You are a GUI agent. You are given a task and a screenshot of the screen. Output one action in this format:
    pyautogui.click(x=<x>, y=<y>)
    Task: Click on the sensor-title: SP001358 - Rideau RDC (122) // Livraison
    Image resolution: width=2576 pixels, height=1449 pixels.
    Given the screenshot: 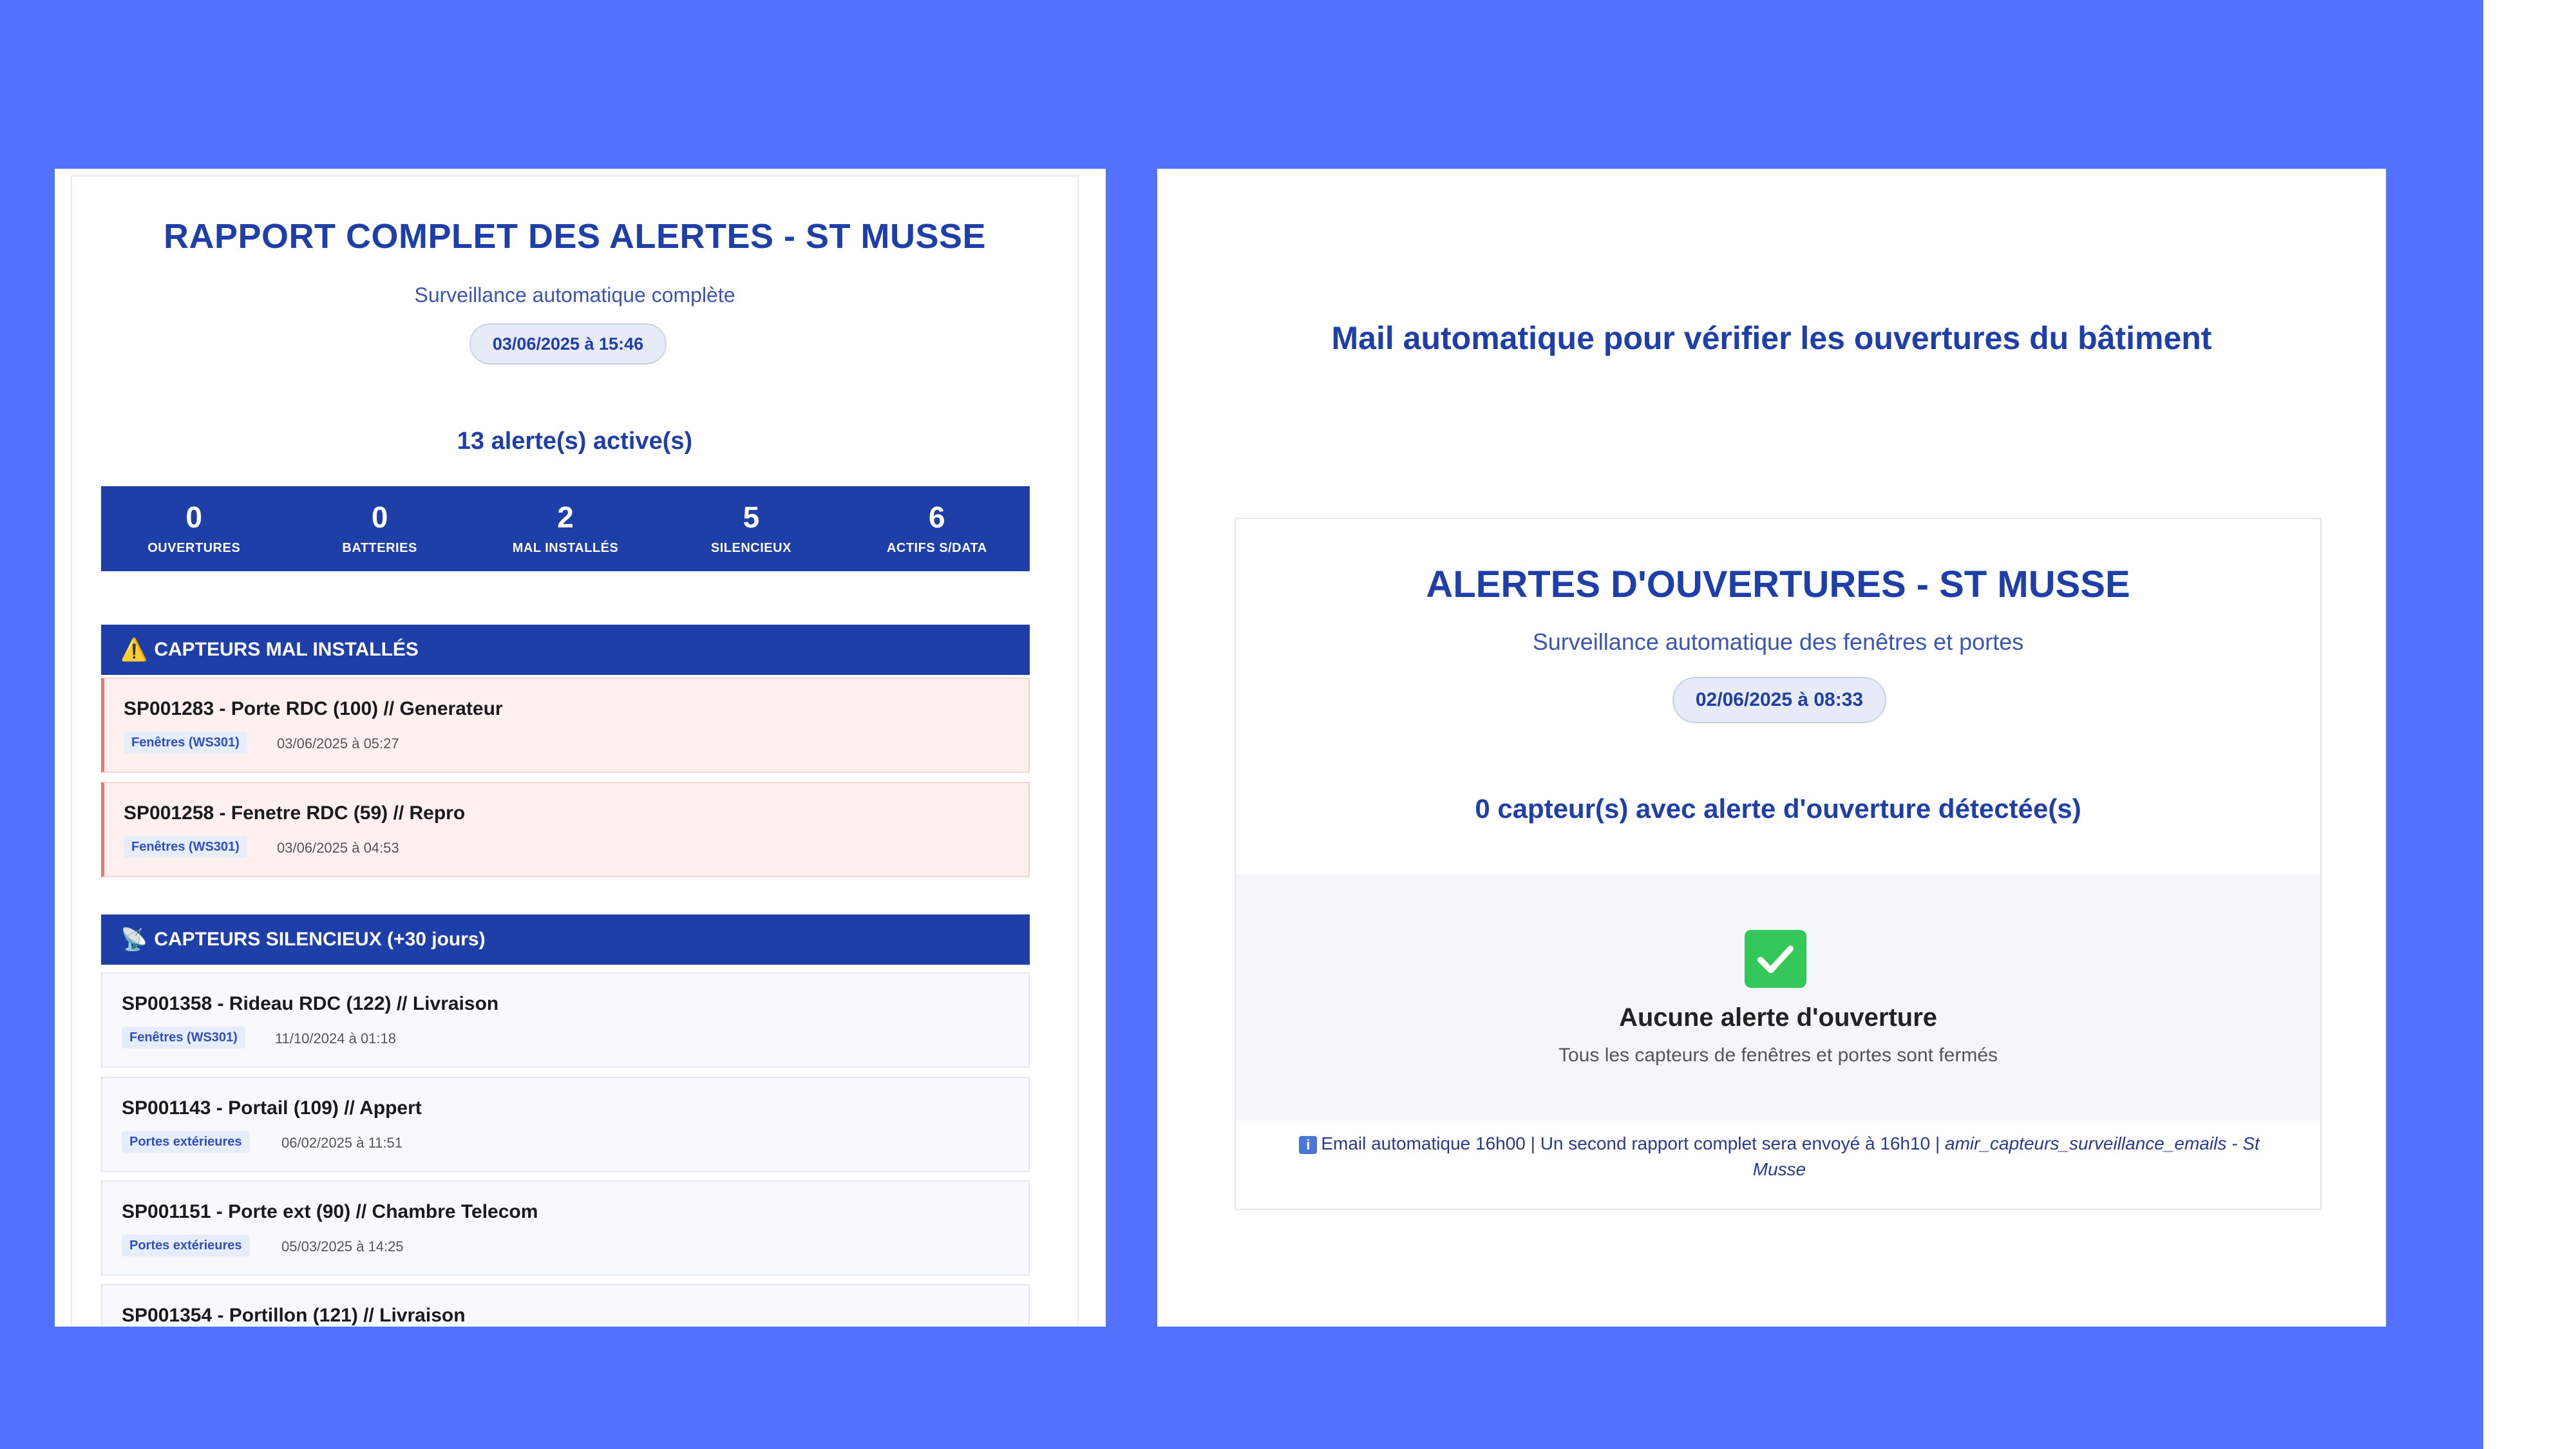 What is the action you would take?
    pyautogui.click(x=310, y=1004)
    